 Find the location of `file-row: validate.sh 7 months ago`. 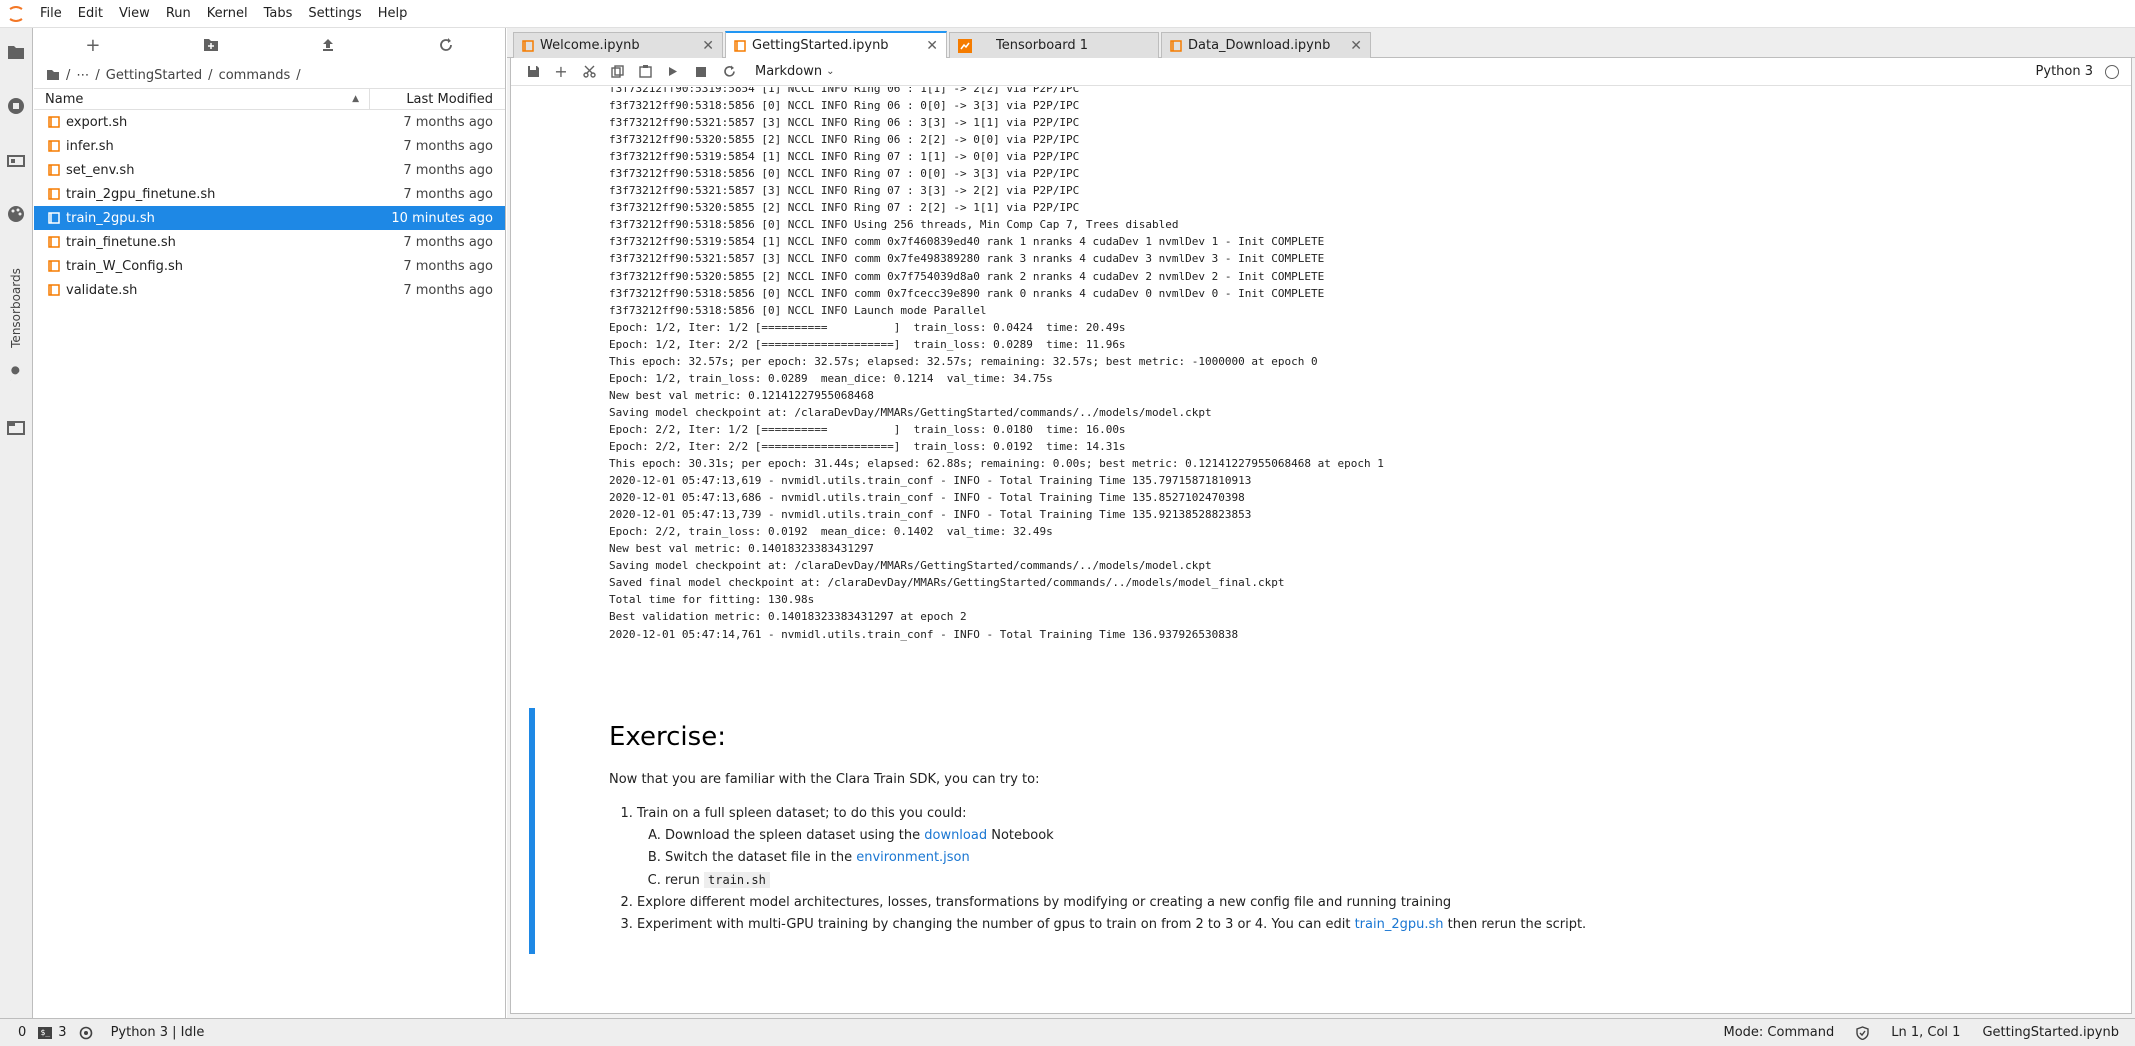

file-row: validate.sh 7 months ago is located at coordinates (269, 290).